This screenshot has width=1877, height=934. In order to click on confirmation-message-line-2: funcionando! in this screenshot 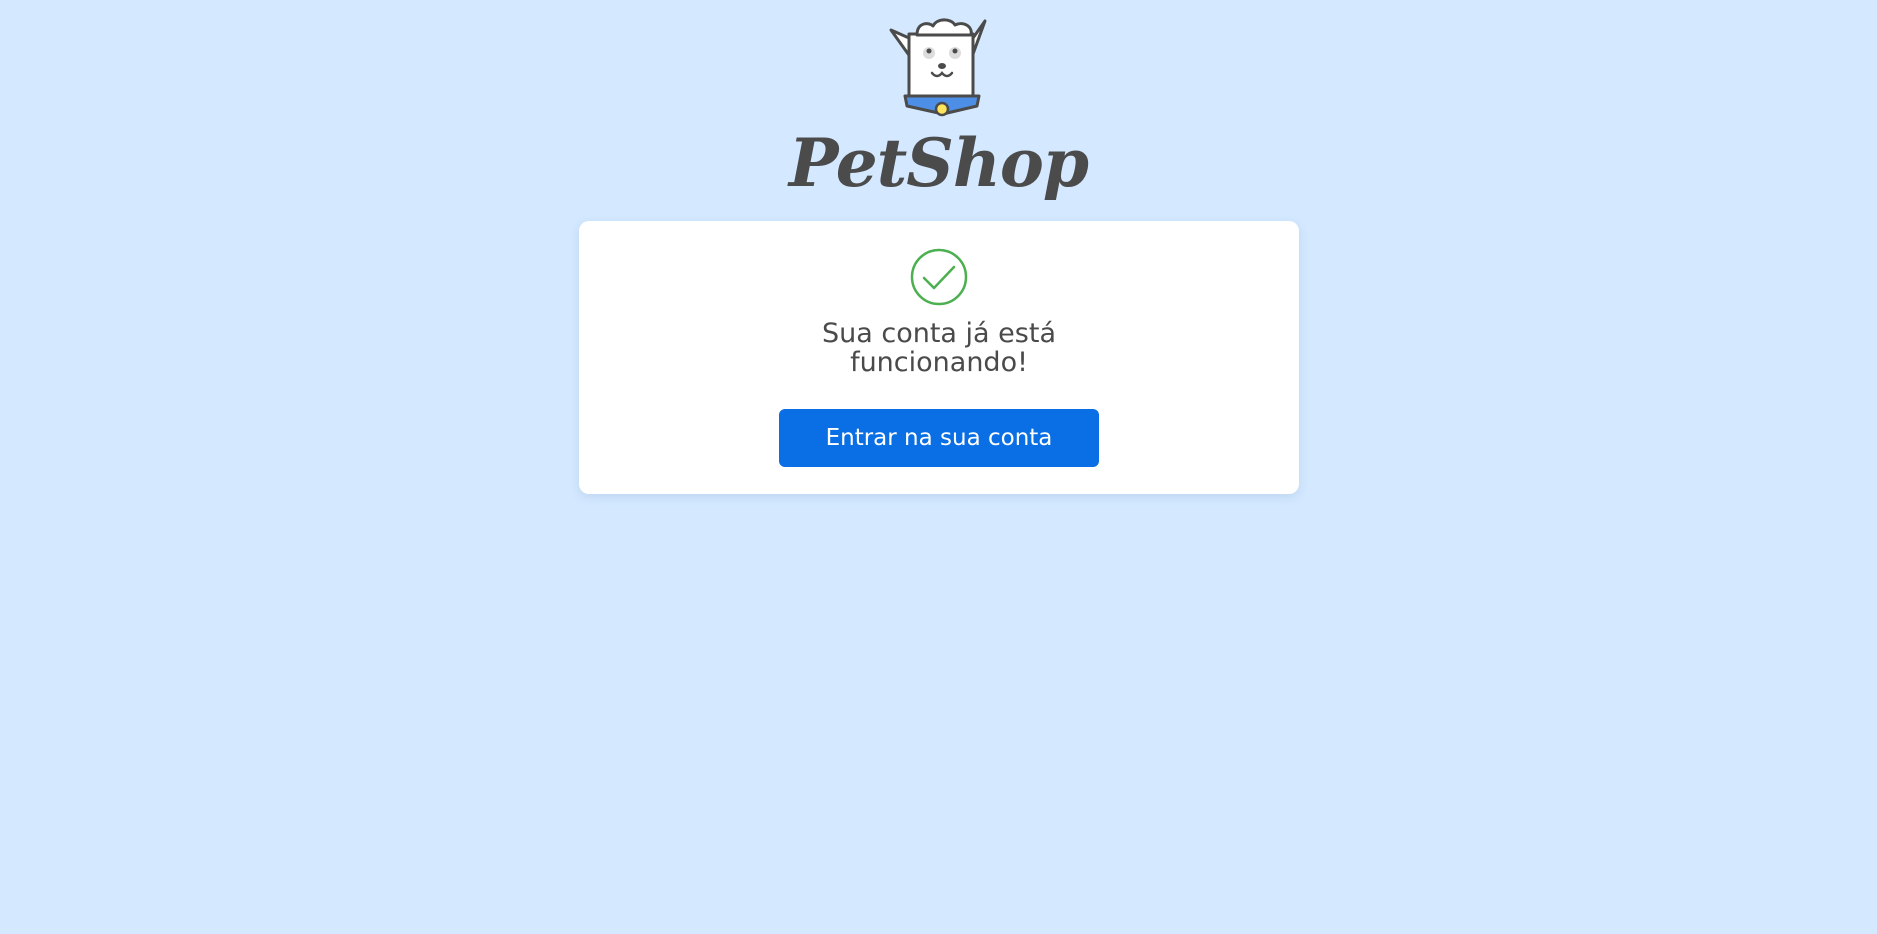, I will do `click(939, 362)`.